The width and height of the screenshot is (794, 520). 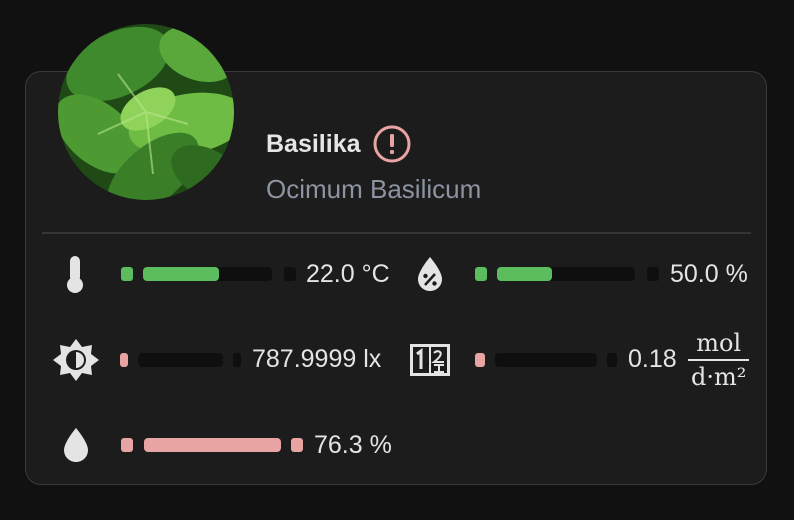 I want to click on sensor-dli: 0.18 mol d·m², so click(x=582, y=363).